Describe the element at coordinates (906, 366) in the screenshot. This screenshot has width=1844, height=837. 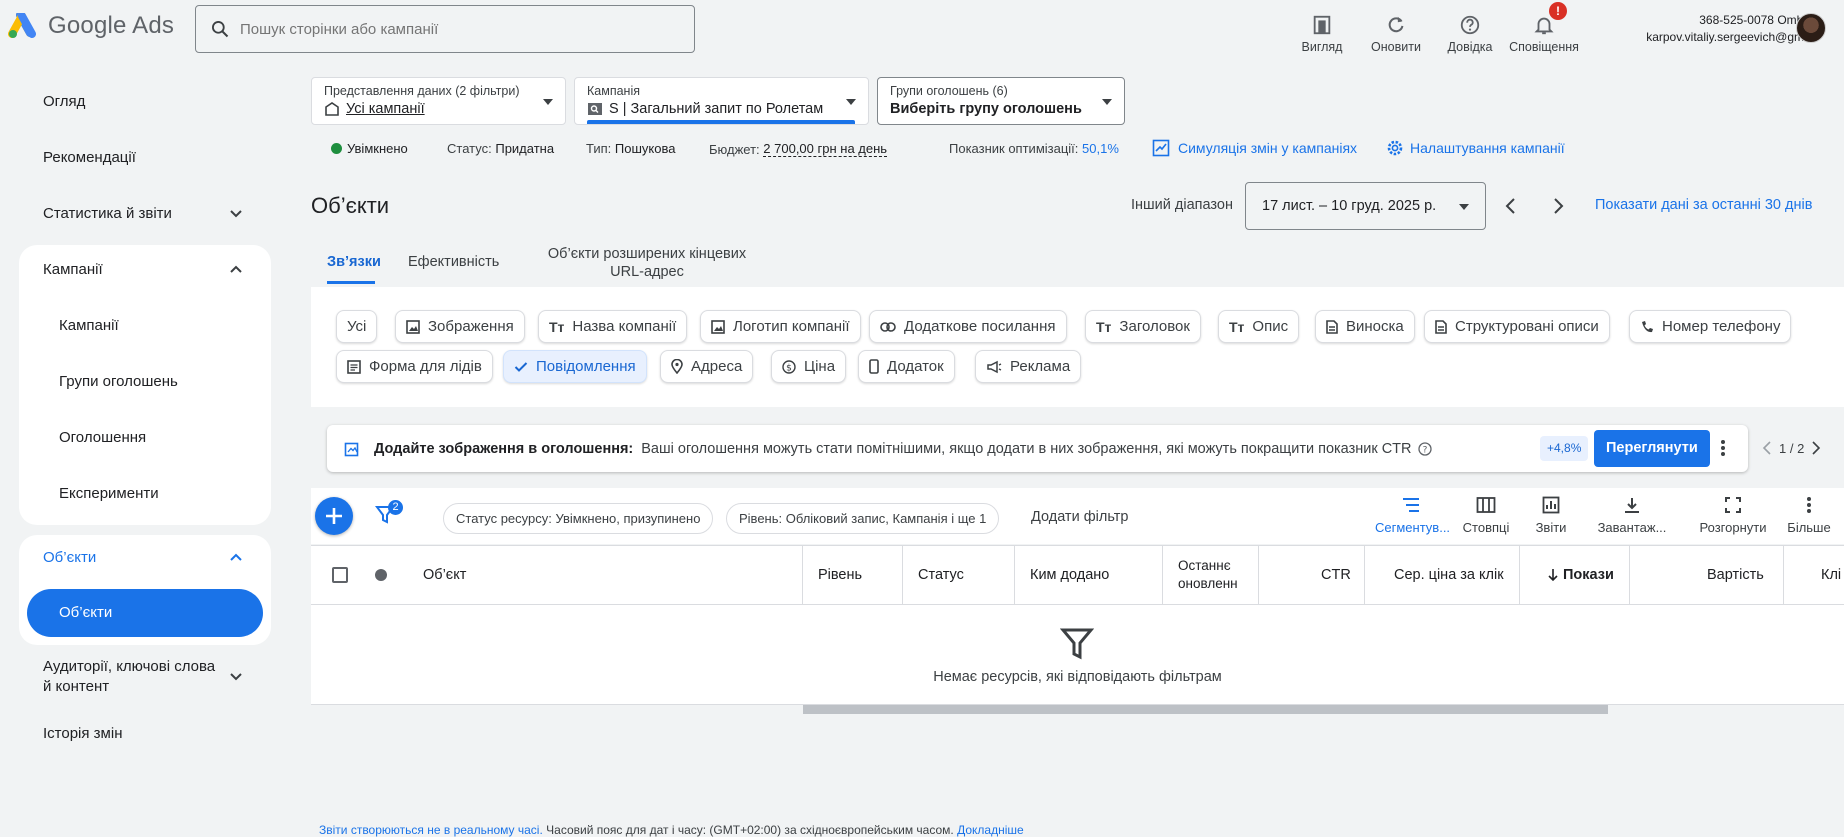
I see `chip-app: Додаток` at that location.